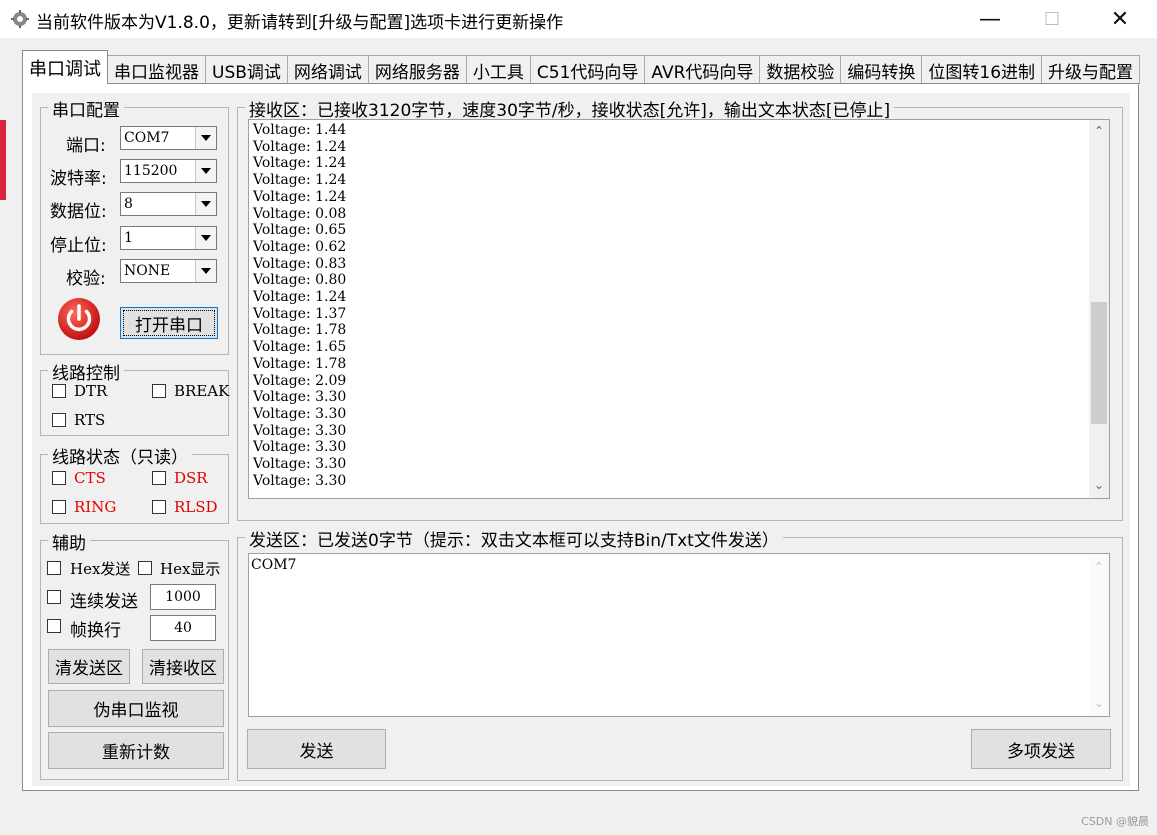 The width and height of the screenshot is (1157, 835). I want to click on tab-11: 位图转16进制, so click(982, 69).